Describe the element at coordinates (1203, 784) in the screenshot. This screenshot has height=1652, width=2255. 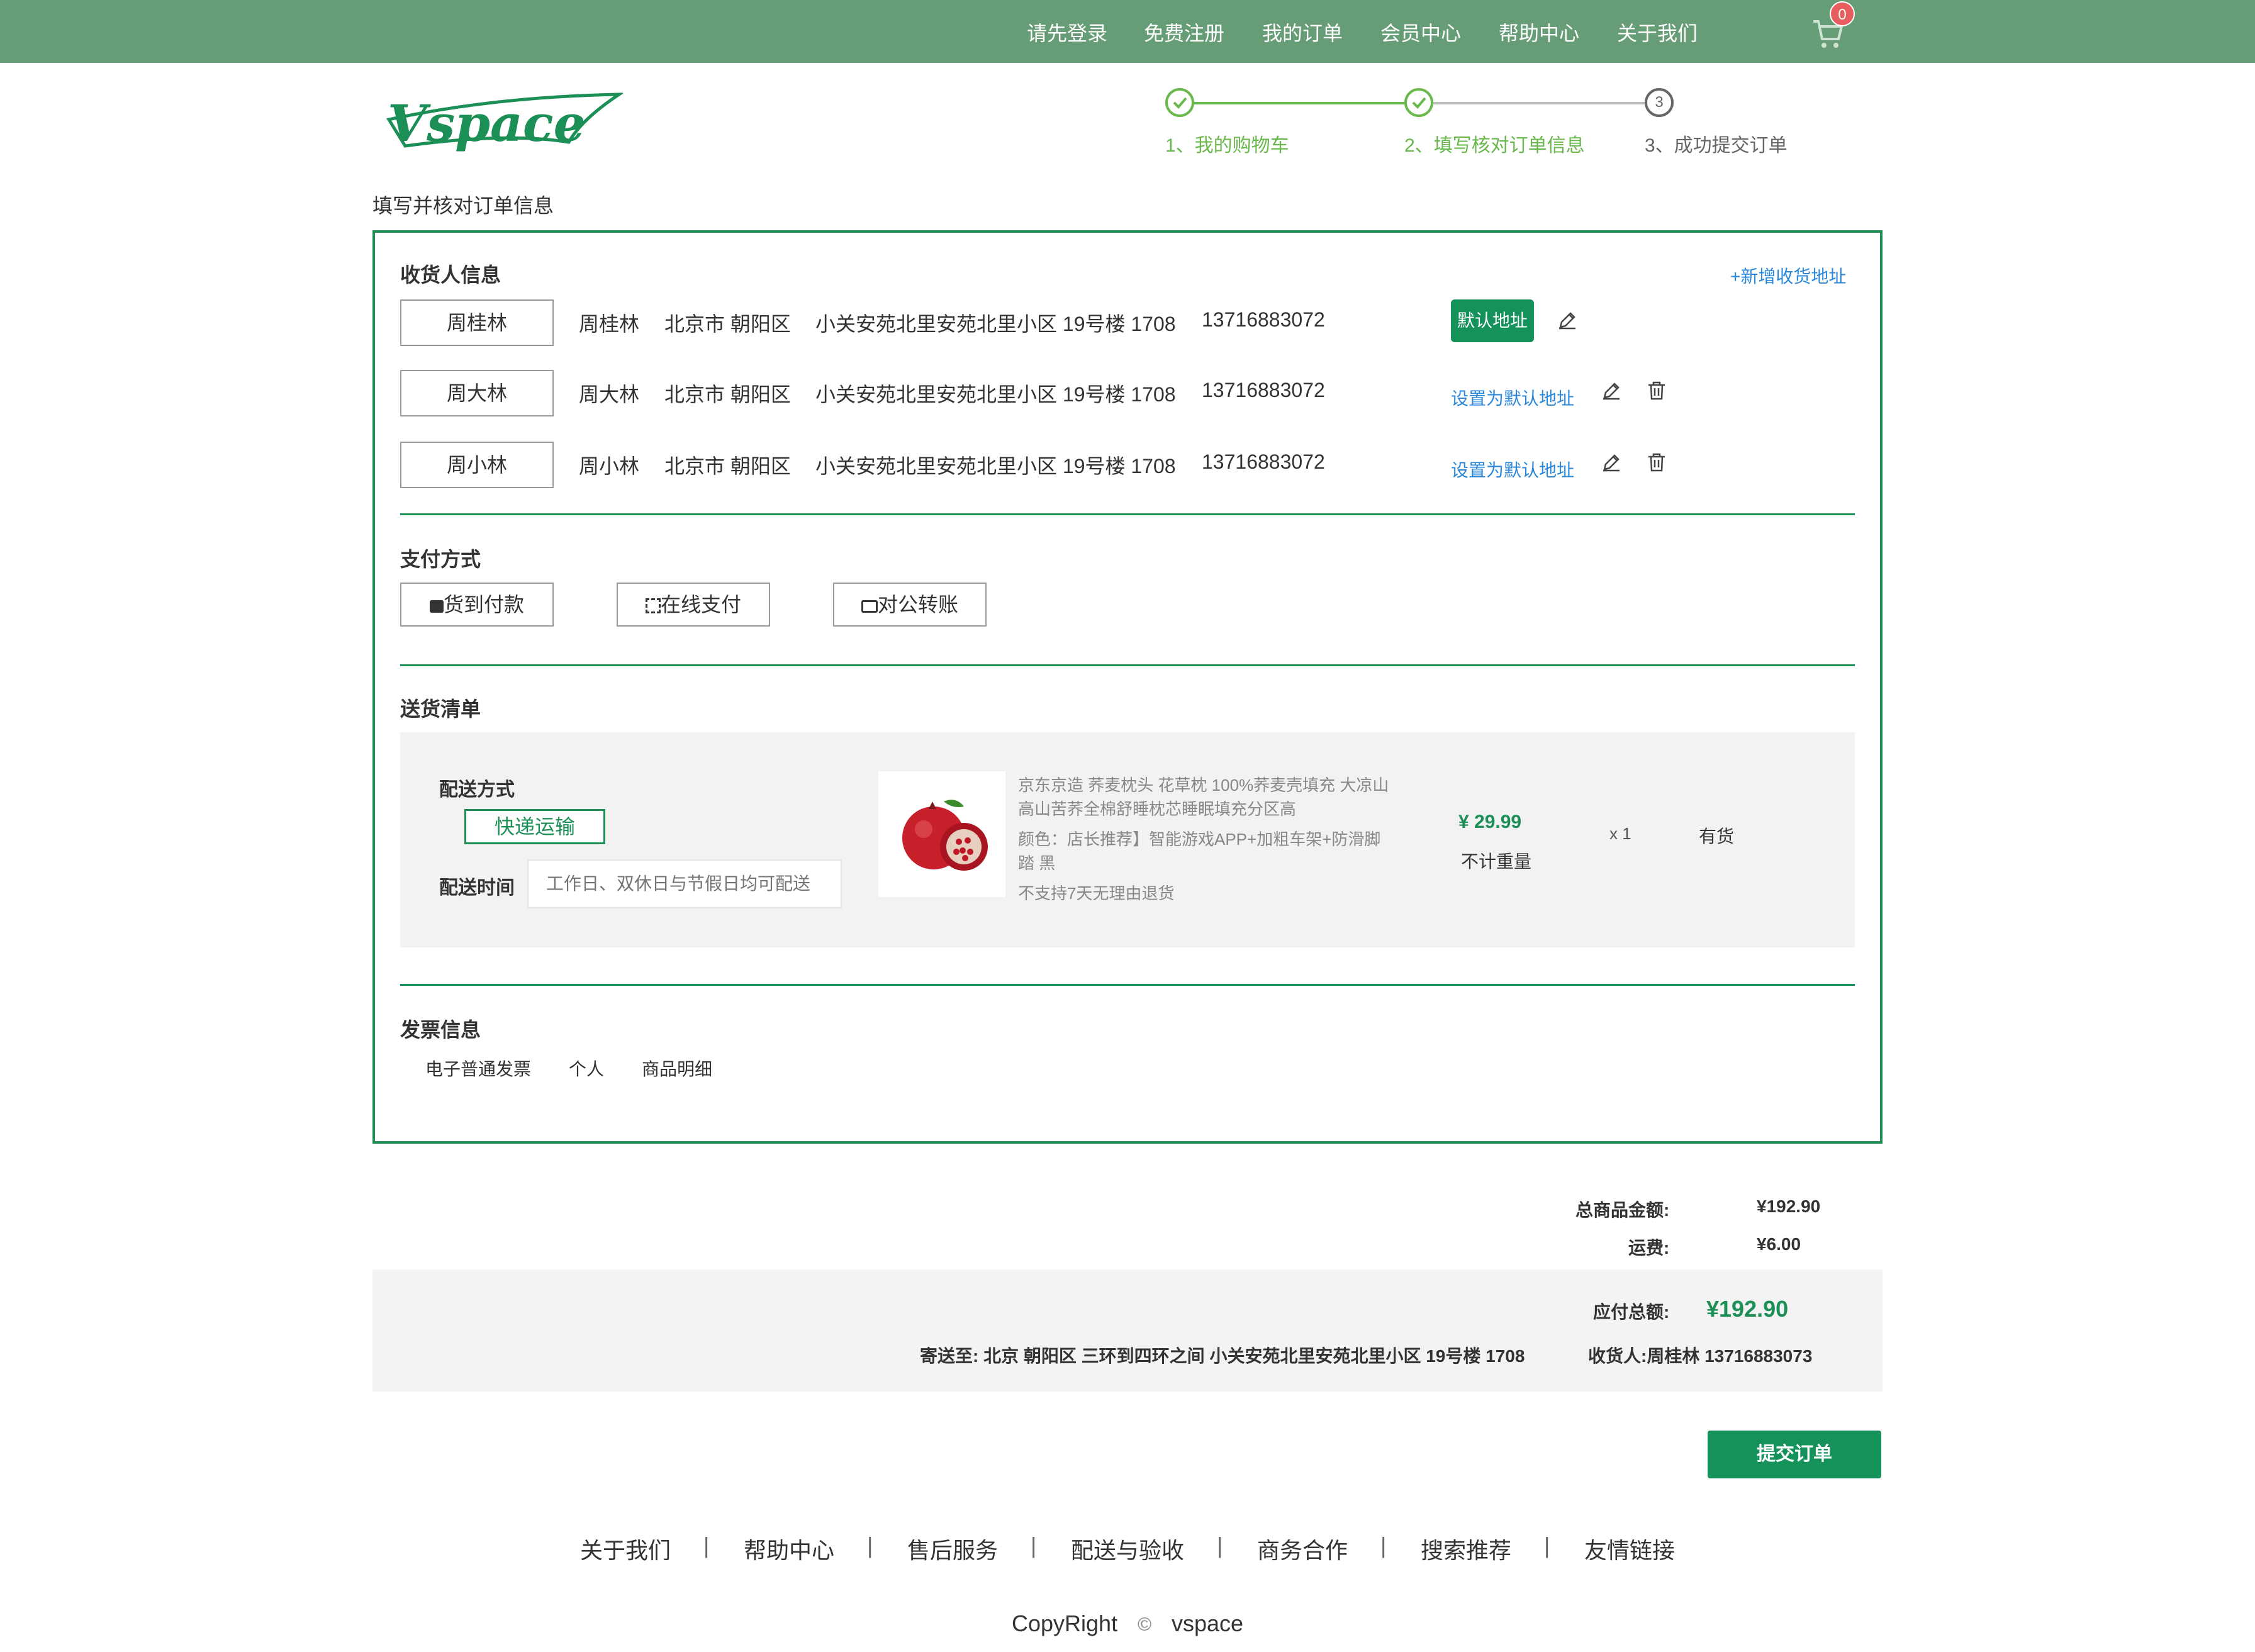
I see `product-title-line: 京东京造 荞麦枕头 花草枕 100%荞麦壳填充 大凉山` at that location.